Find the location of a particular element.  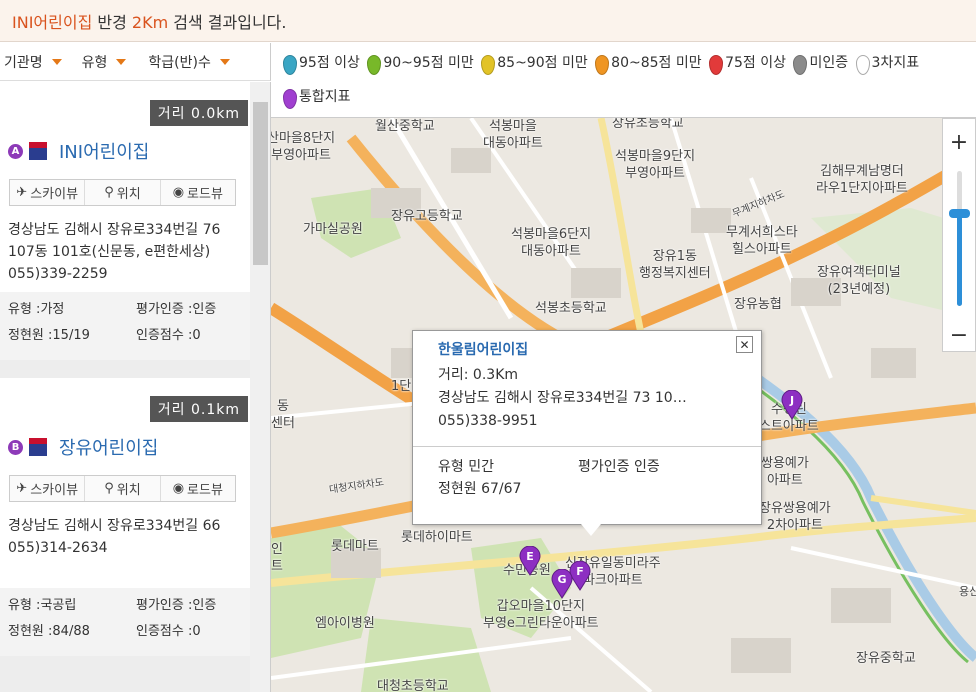

sort-by-name: 기관명 is located at coordinates (38, 62).